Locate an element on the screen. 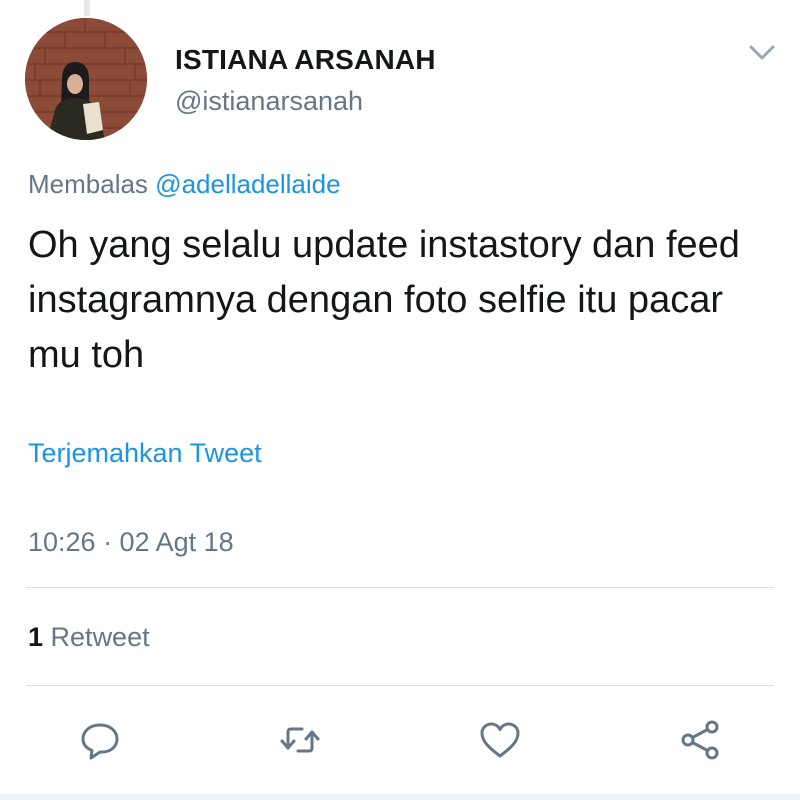 Image resolution: width=800 pixels, height=800 pixels. retweet-button is located at coordinates (300, 740).